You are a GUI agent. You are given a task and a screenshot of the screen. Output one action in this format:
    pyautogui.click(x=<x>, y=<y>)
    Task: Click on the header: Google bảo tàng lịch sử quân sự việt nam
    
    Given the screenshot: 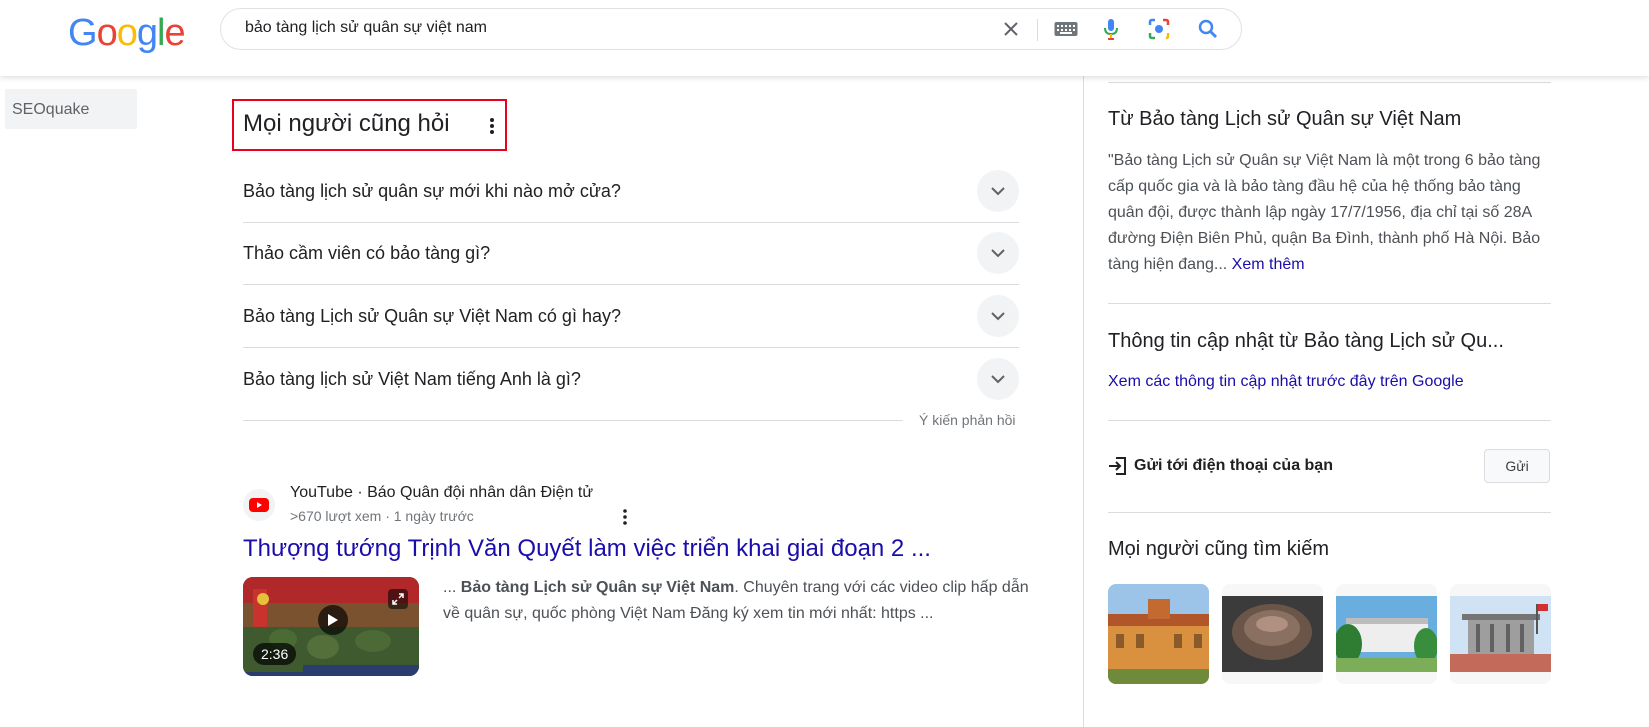 What is the action you would take?
    pyautogui.click(x=824, y=38)
    